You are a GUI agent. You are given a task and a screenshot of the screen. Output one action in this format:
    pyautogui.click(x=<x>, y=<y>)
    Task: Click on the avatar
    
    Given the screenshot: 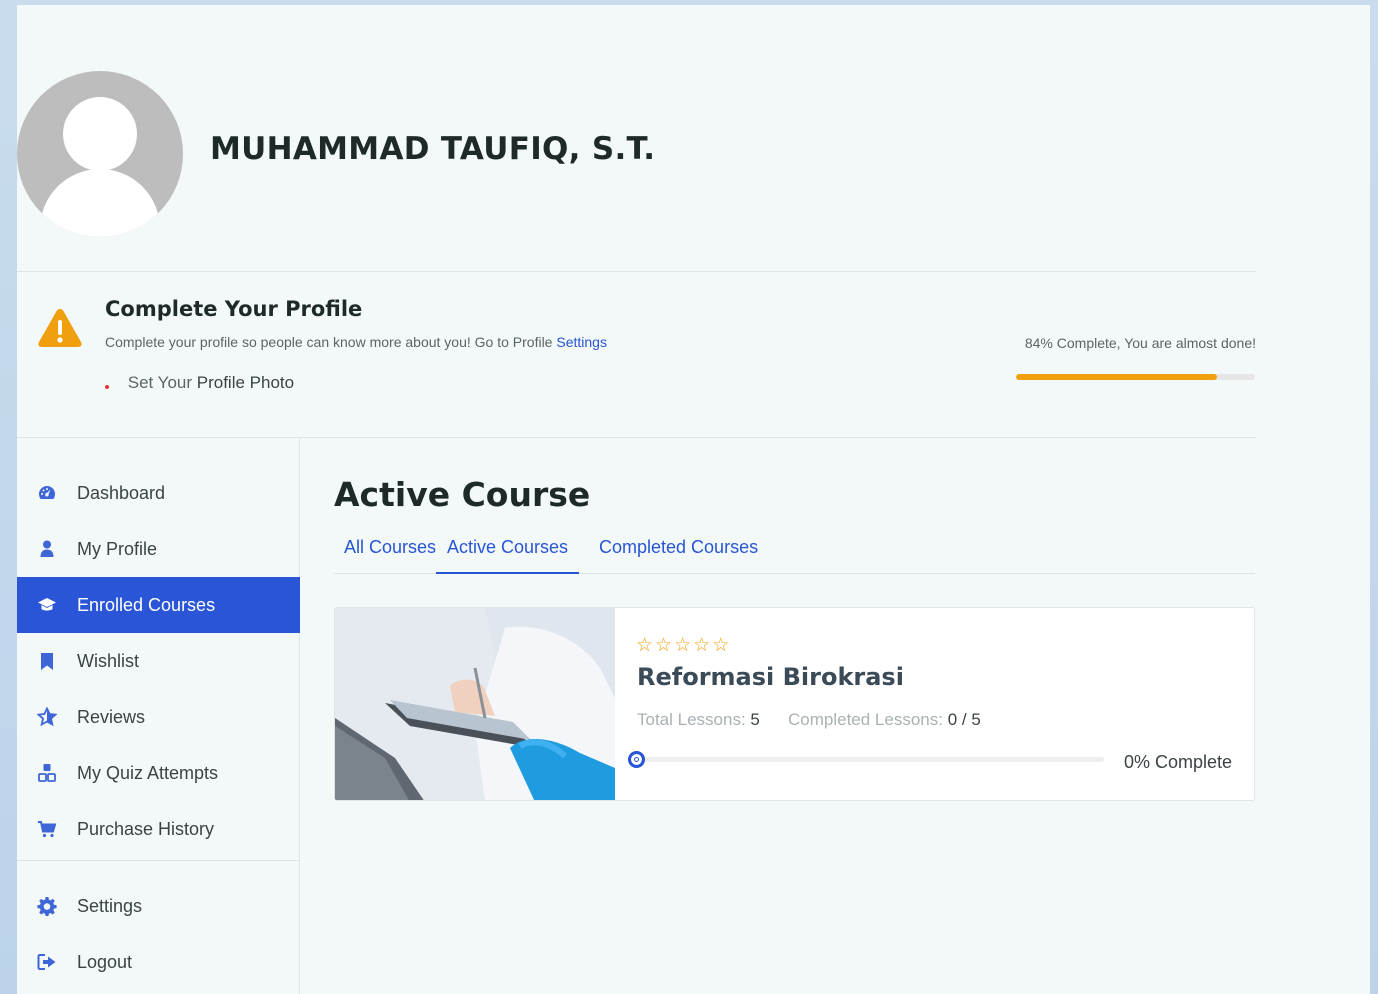 What is the action you would take?
    pyautogui.click(x=100, y=154)
    